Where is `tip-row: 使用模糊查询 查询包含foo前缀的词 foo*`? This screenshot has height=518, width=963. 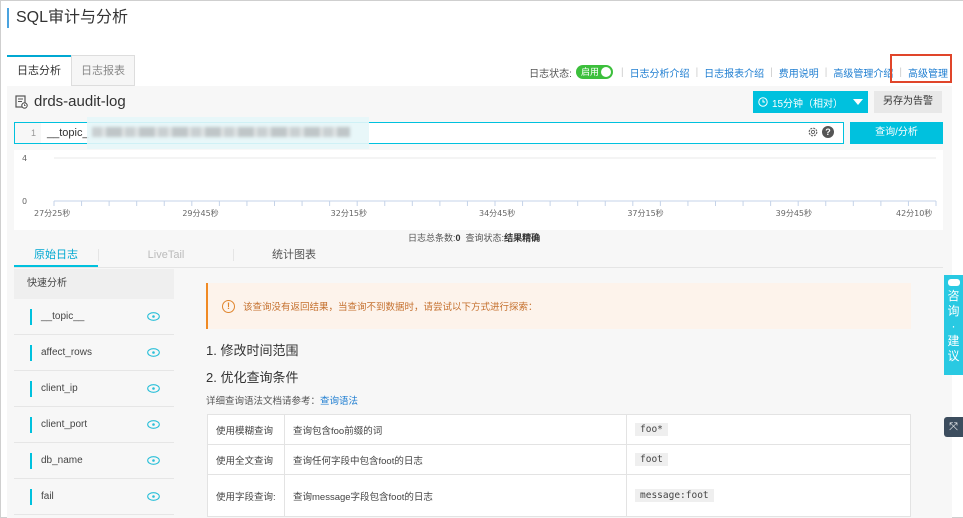
tip-row: 使用模糊查询 查询包含foo前缀的词 foo* is located at coordinates (559, 429).